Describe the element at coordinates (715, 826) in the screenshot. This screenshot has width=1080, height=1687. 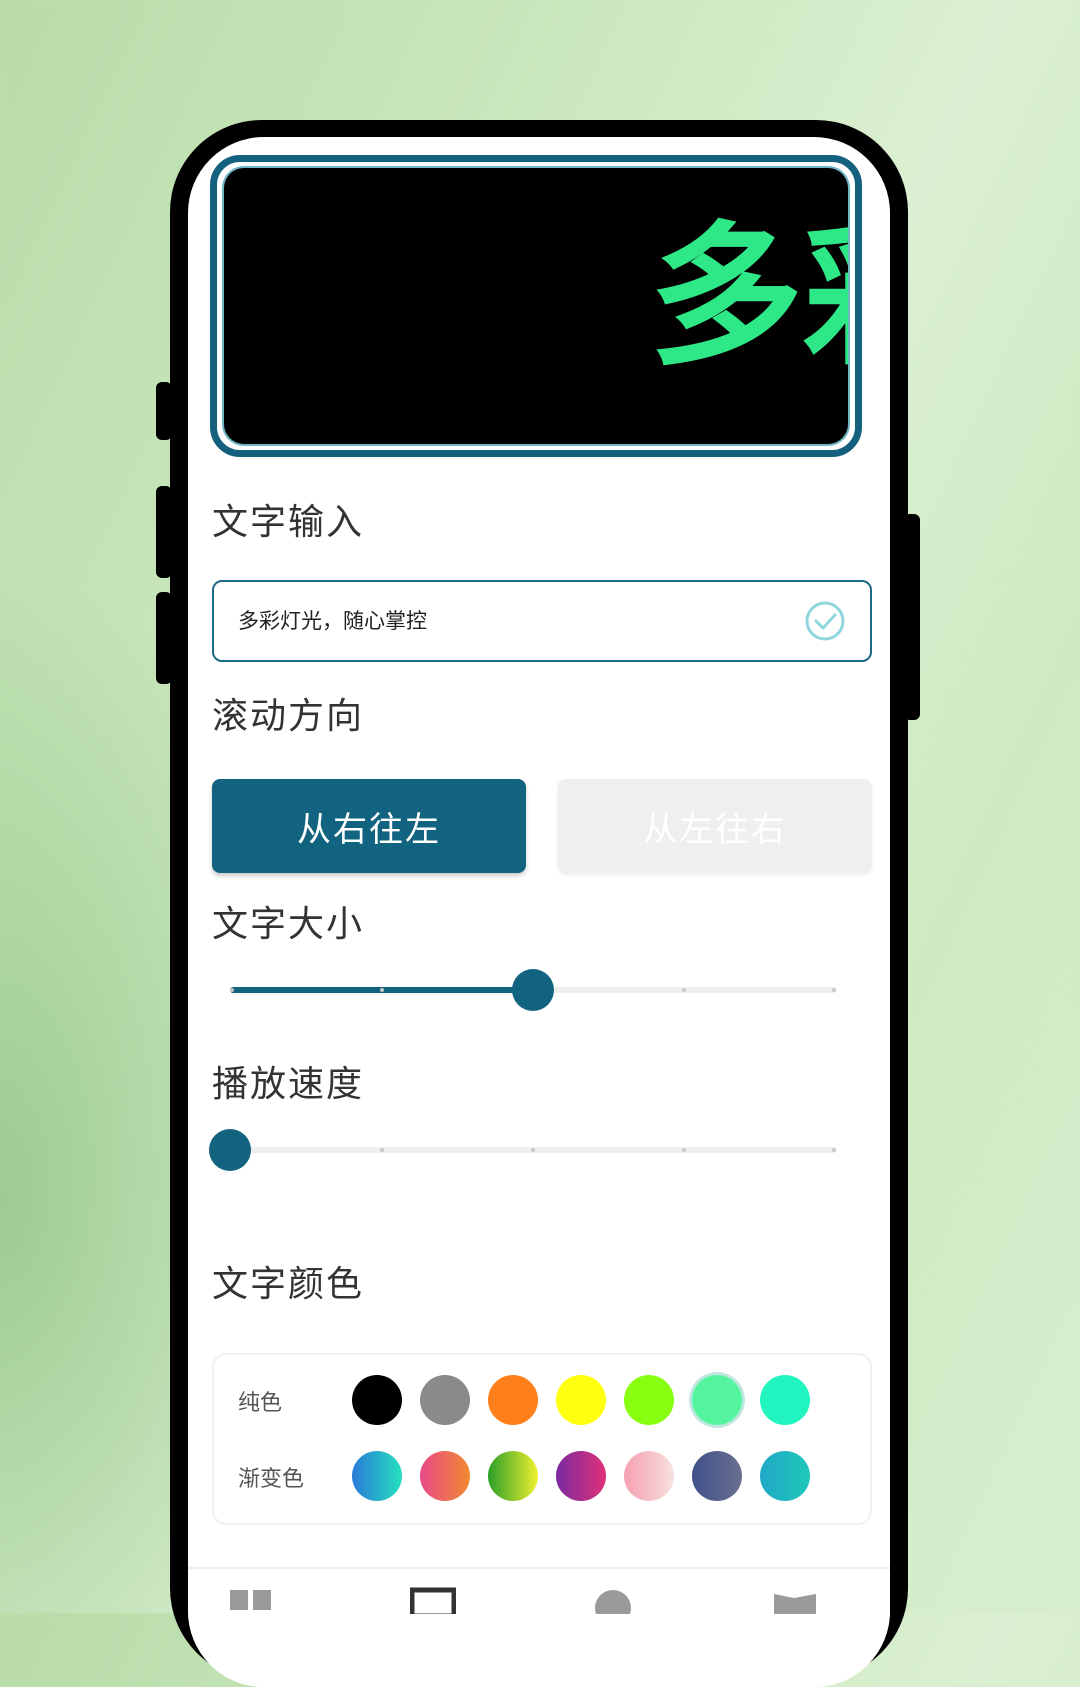
I see `left-to-right-button: 从左往右` at that location.